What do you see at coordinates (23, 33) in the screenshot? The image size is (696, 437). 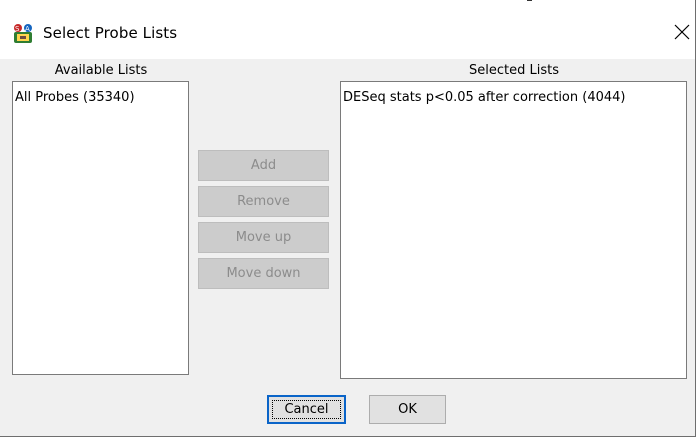 I see `seqmonk-app-icon: S A` at bounding box center [23, 33].